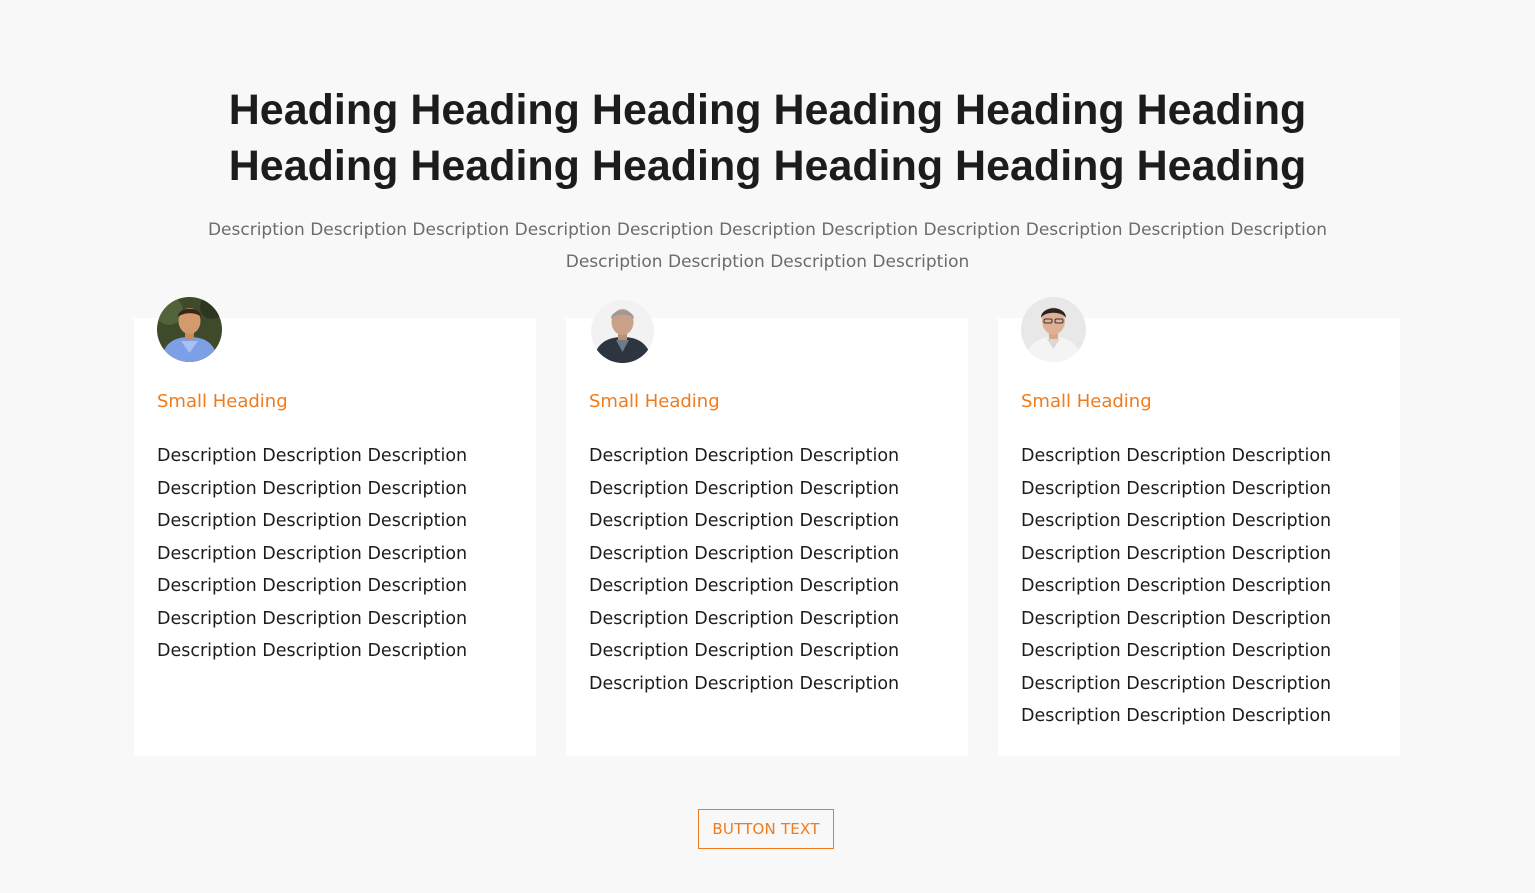 This screenshot has width=1535, height=893. Describe the element at coordinates (766, 829) in the screenshot. I see `cta-button: BUTTON TEXT` at that location.